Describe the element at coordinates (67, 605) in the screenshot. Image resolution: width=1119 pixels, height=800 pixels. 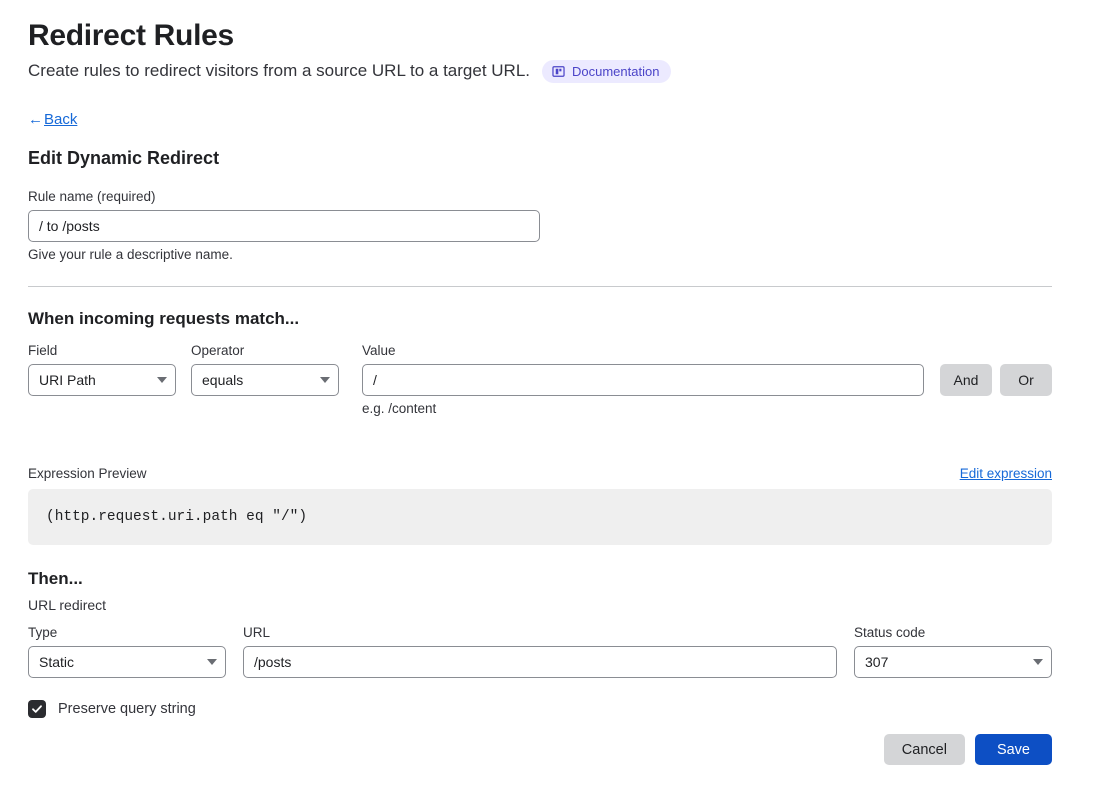
I see `then-action-label: URL redirect` at that location.